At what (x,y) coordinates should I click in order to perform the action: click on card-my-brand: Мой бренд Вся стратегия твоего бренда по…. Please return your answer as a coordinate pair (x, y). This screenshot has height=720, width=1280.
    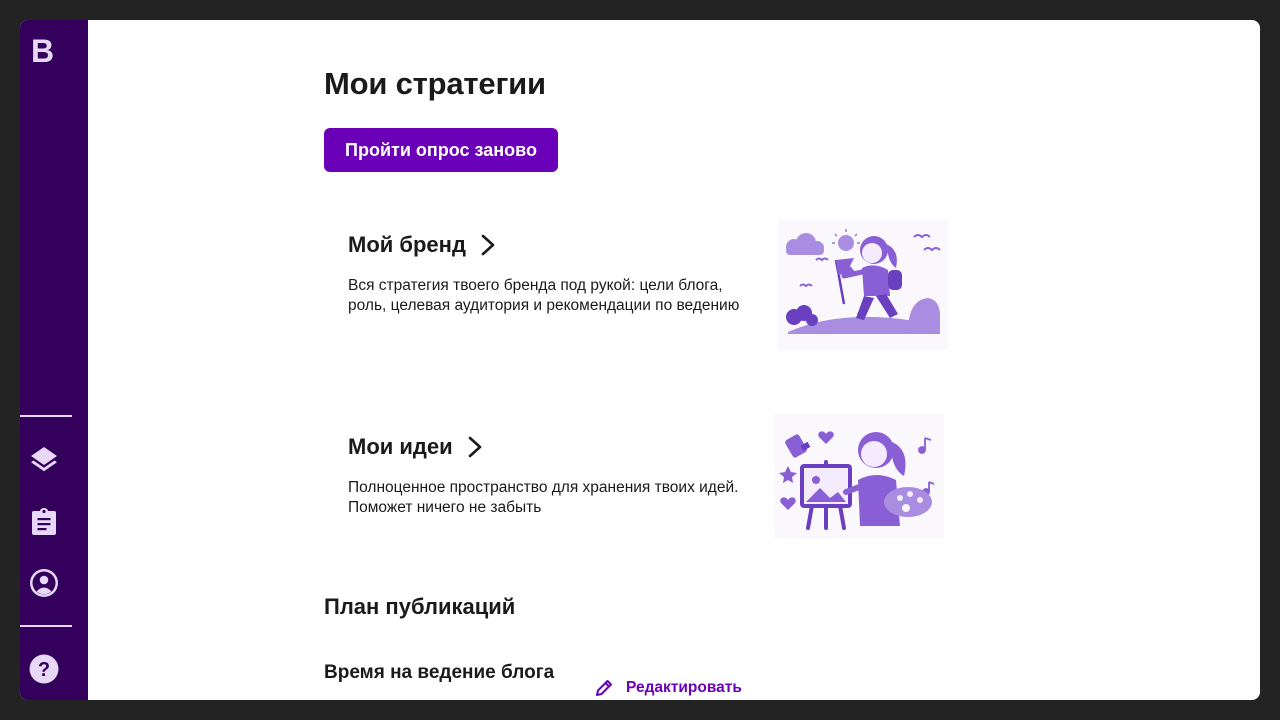
    Looking at the image, I should click on (668, 285).